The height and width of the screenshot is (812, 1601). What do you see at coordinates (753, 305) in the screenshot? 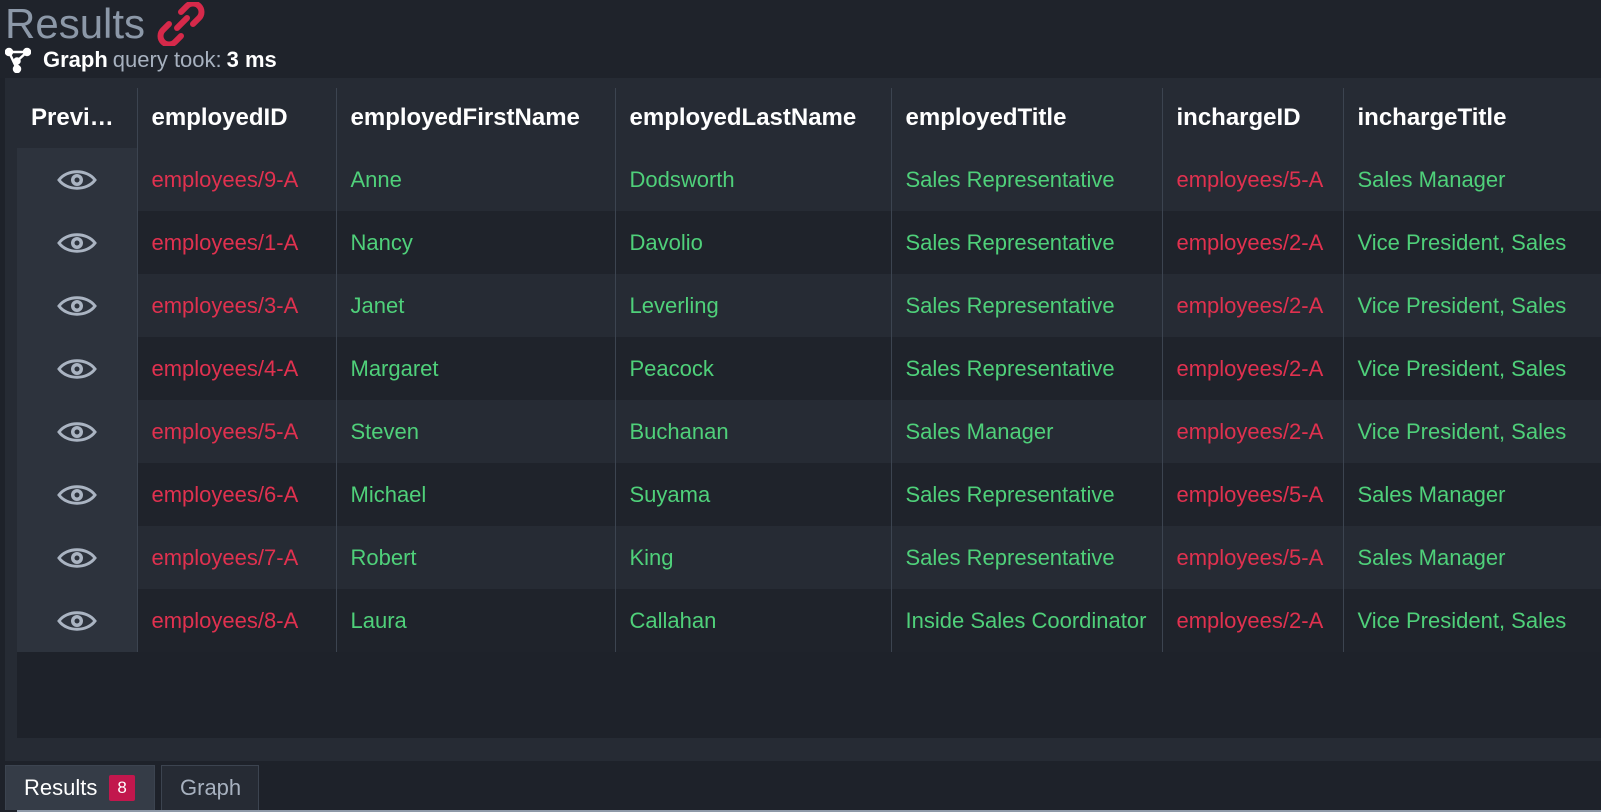
I see `cell-employedlastname: Leverling` at bounding box center [753, 305].